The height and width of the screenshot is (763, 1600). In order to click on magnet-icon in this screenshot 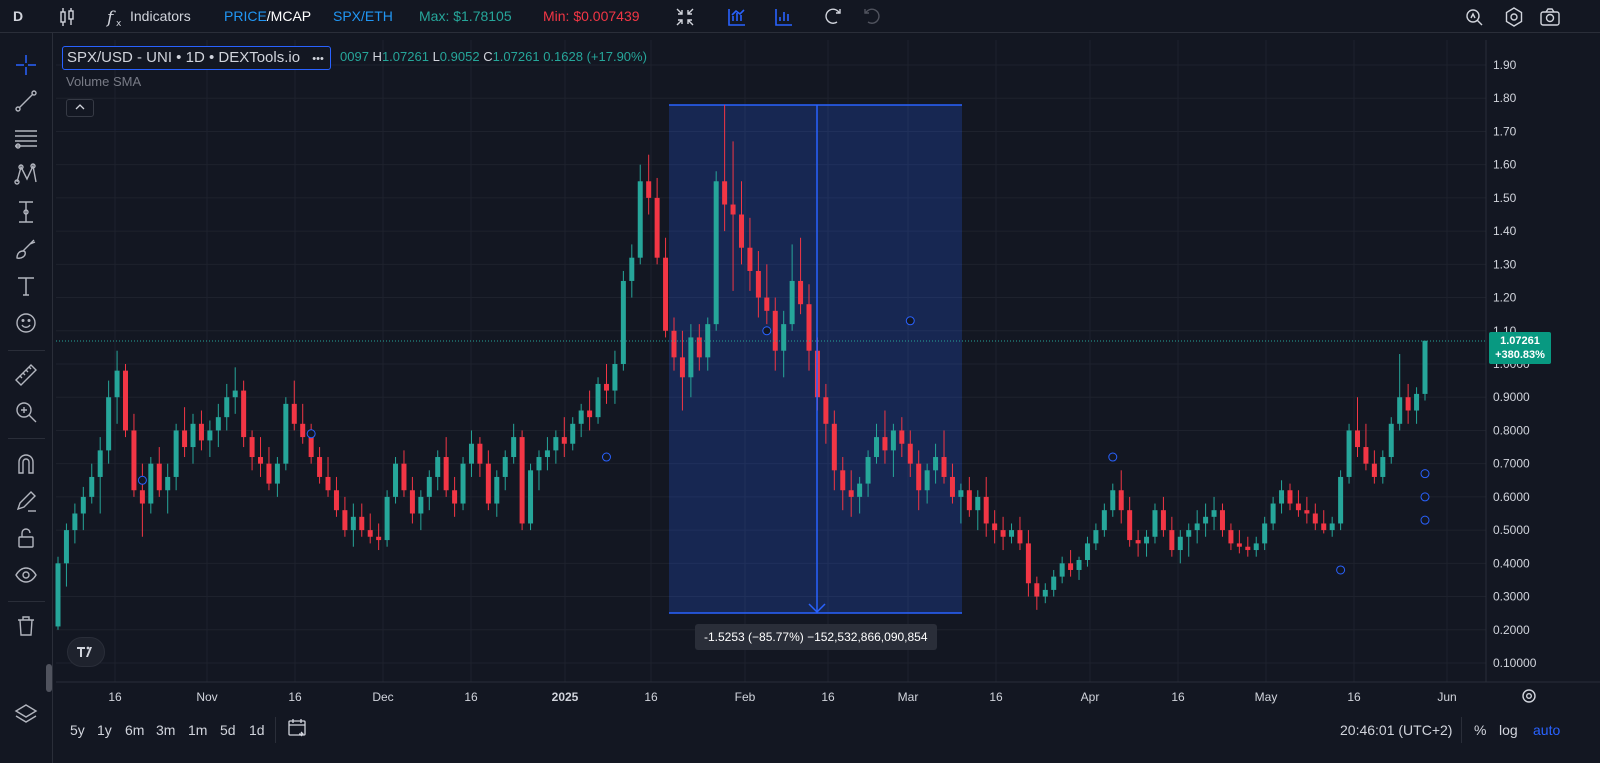, I will do `click(26, 464)`.